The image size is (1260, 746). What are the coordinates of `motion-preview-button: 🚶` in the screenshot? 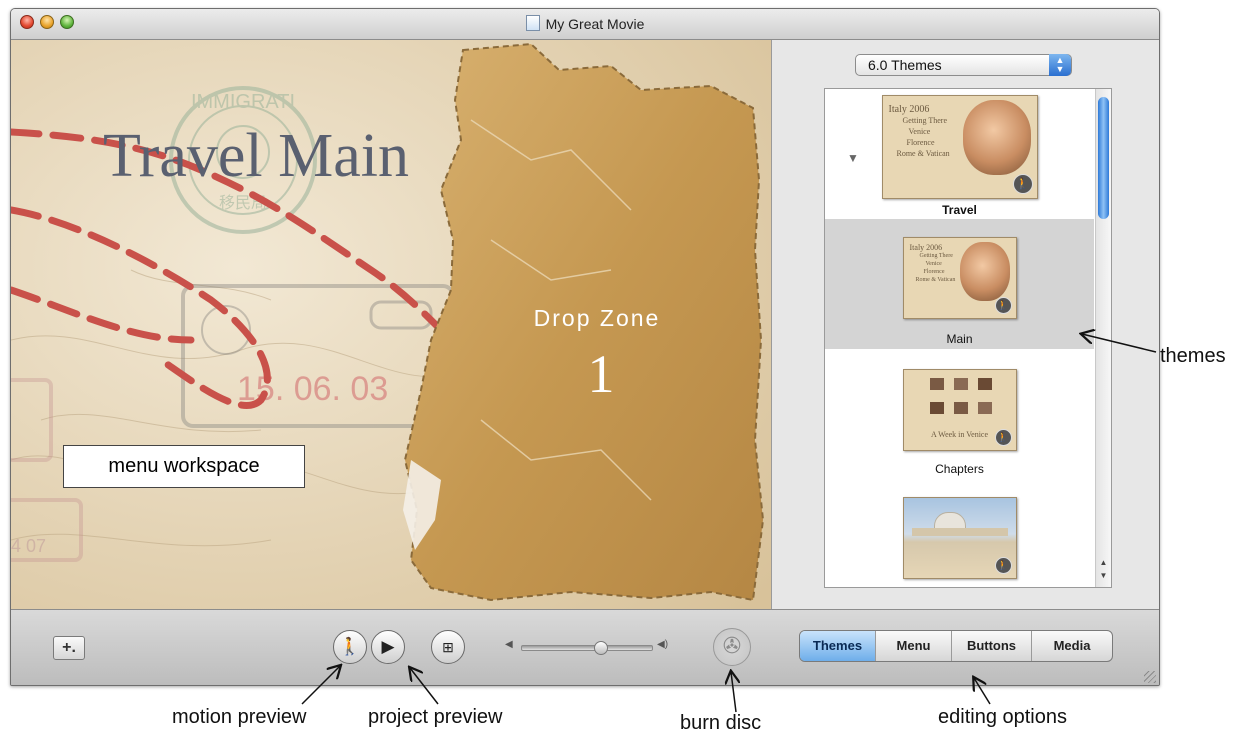 It's located at (350, 647).